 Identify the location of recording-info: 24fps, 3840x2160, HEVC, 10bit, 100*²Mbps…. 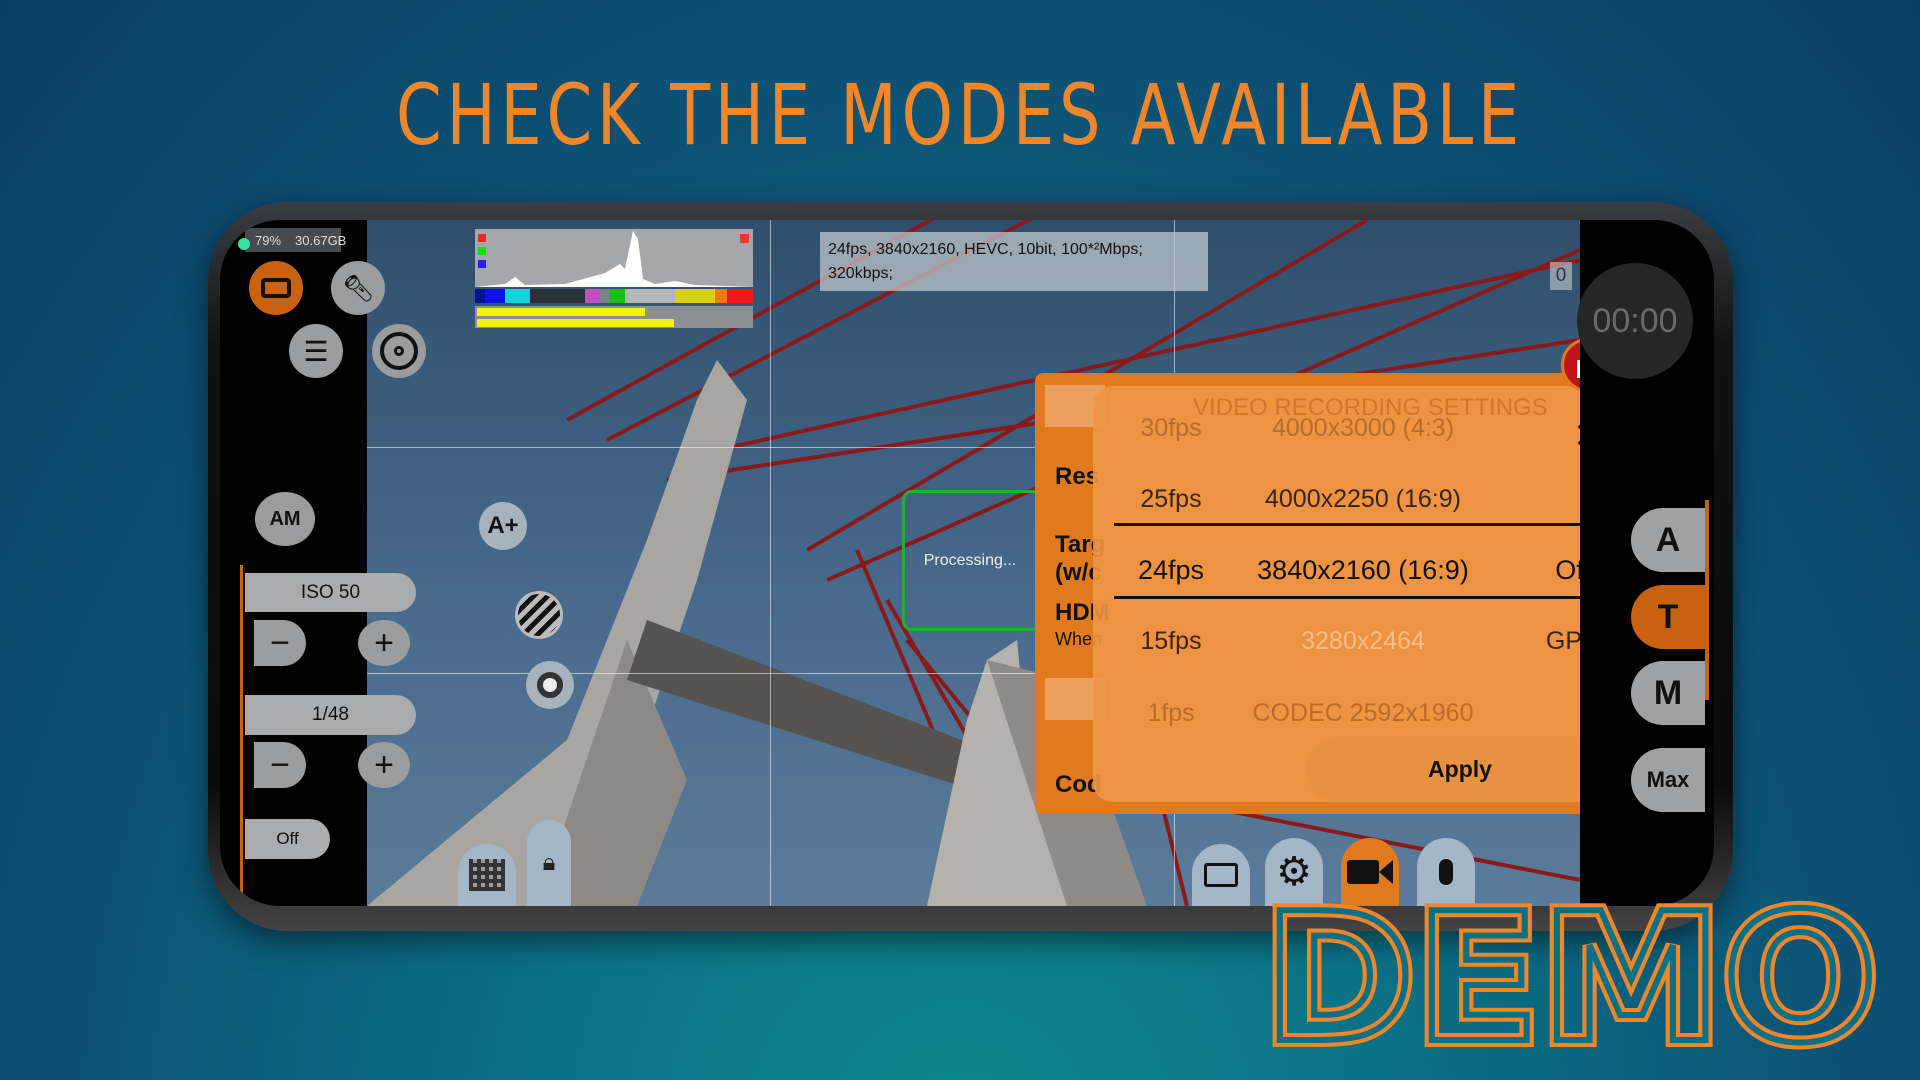
(1014, 261).